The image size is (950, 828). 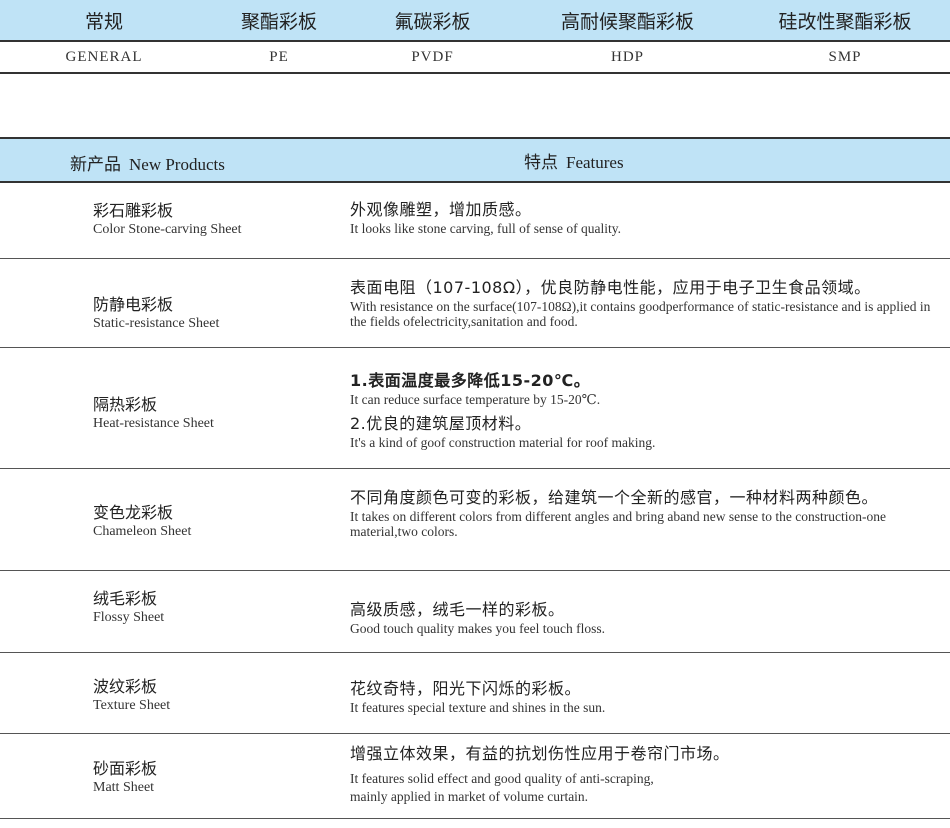 What do you see at coordinates (177, 164) in the screenshot?
I see `products-header-left-en: New Products` at bounding box center [177, 164].